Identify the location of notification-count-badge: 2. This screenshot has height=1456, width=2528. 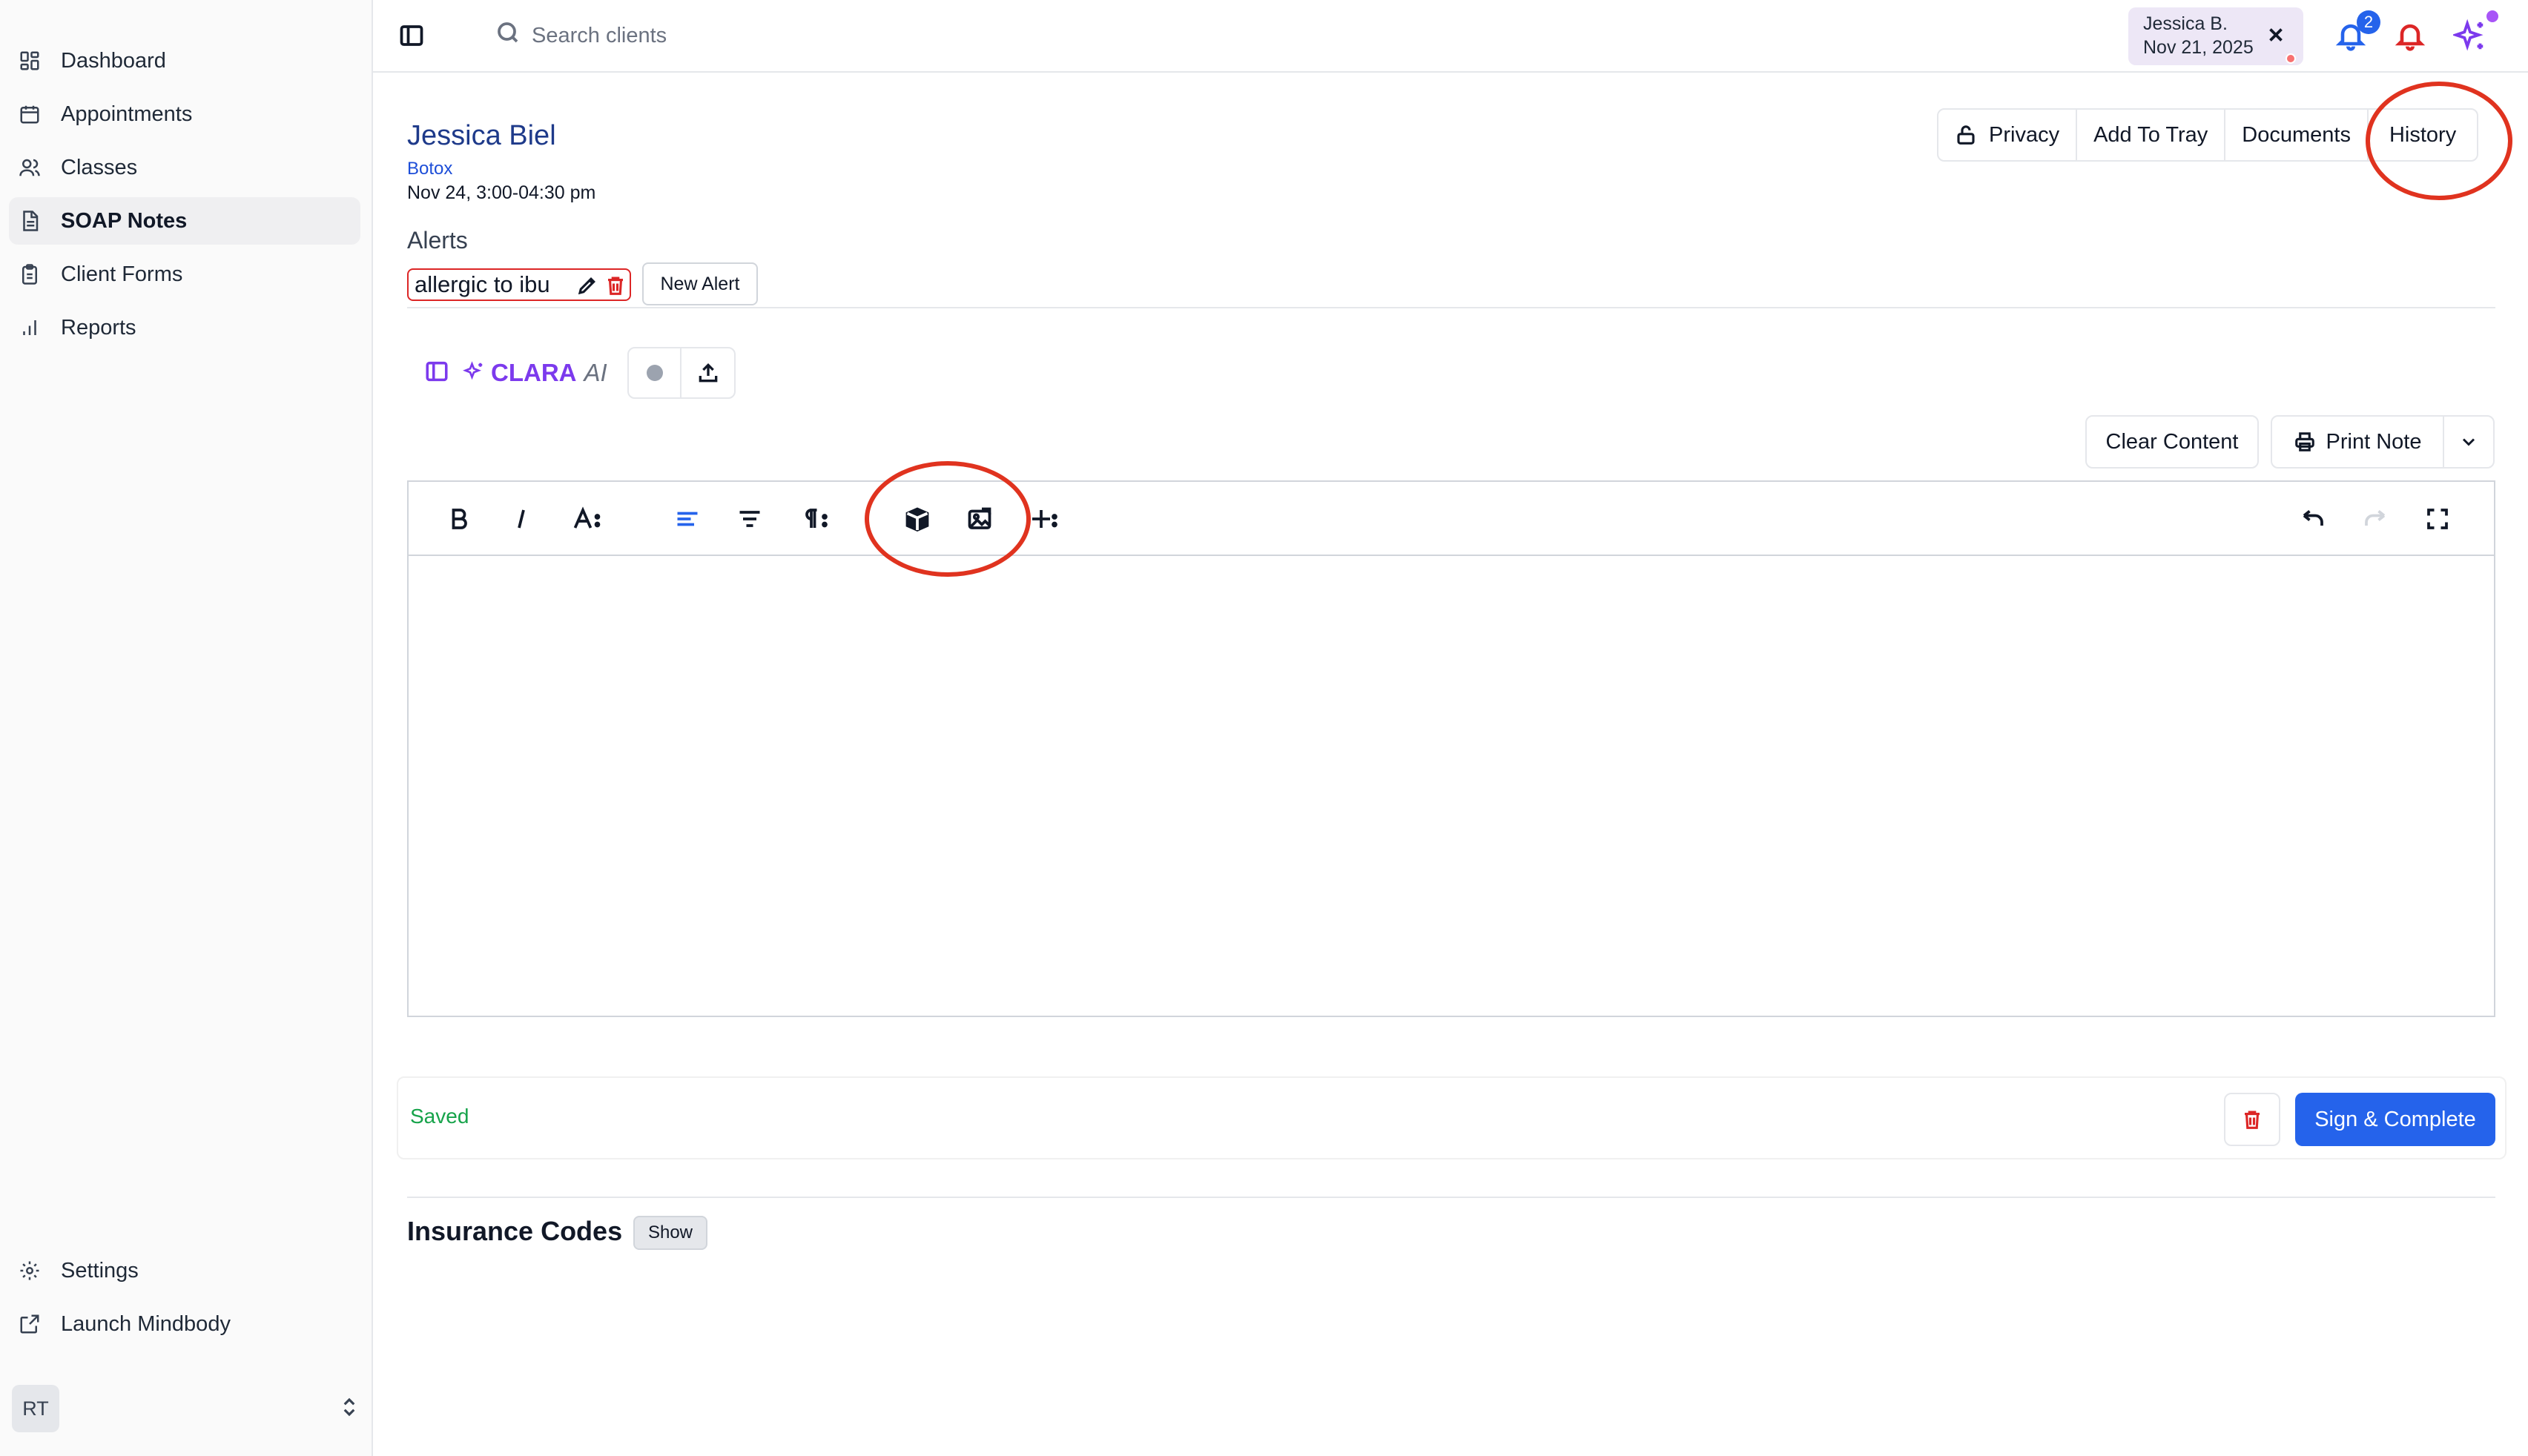
(2368, 22).